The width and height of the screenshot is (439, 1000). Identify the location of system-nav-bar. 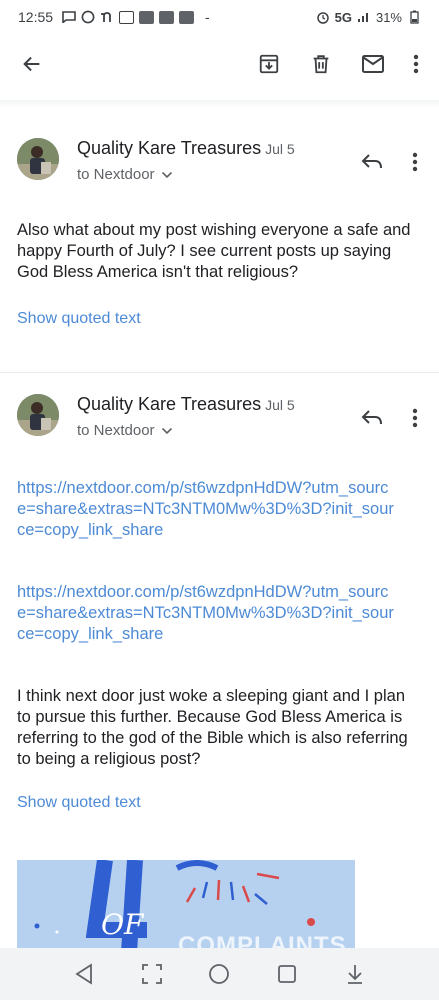
(219, 974).